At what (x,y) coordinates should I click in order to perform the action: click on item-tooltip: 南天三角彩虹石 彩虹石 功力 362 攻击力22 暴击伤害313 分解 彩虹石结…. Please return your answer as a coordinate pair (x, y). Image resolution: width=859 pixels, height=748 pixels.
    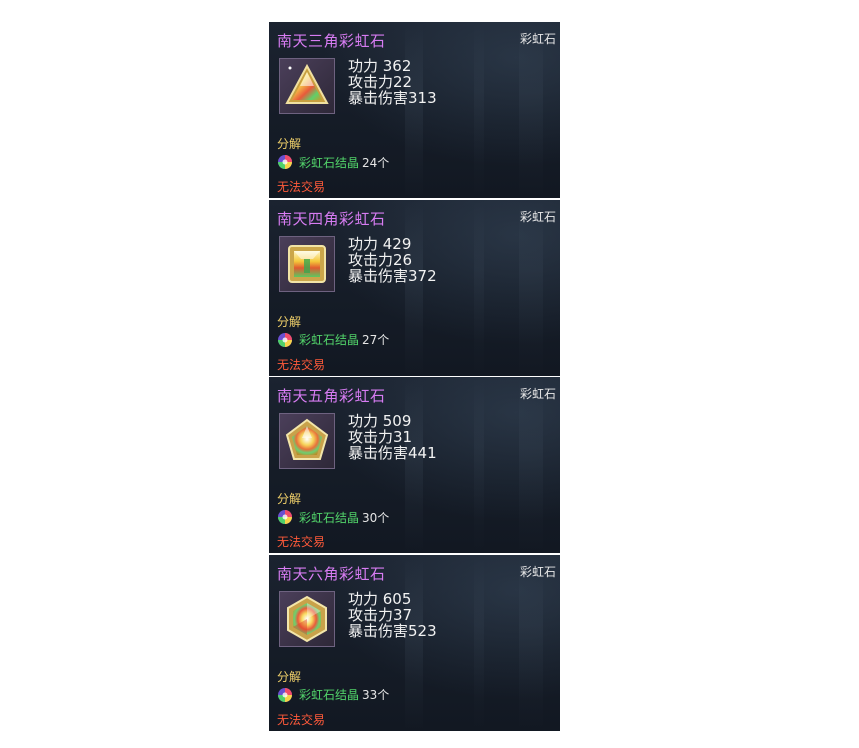
    Looking at the image, I should click on (414, 110).